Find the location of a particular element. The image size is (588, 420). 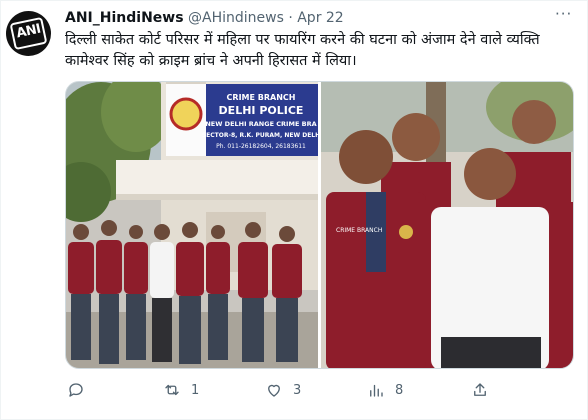

share-icon is located at coordinates (480, 389).